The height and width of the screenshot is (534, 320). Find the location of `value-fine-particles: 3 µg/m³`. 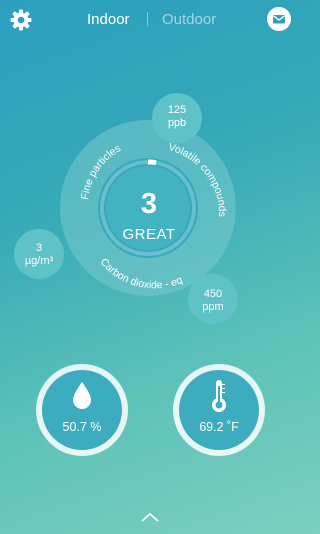

value-fine-particles: 3 µg/m³ is located at coordinates (39, 255).